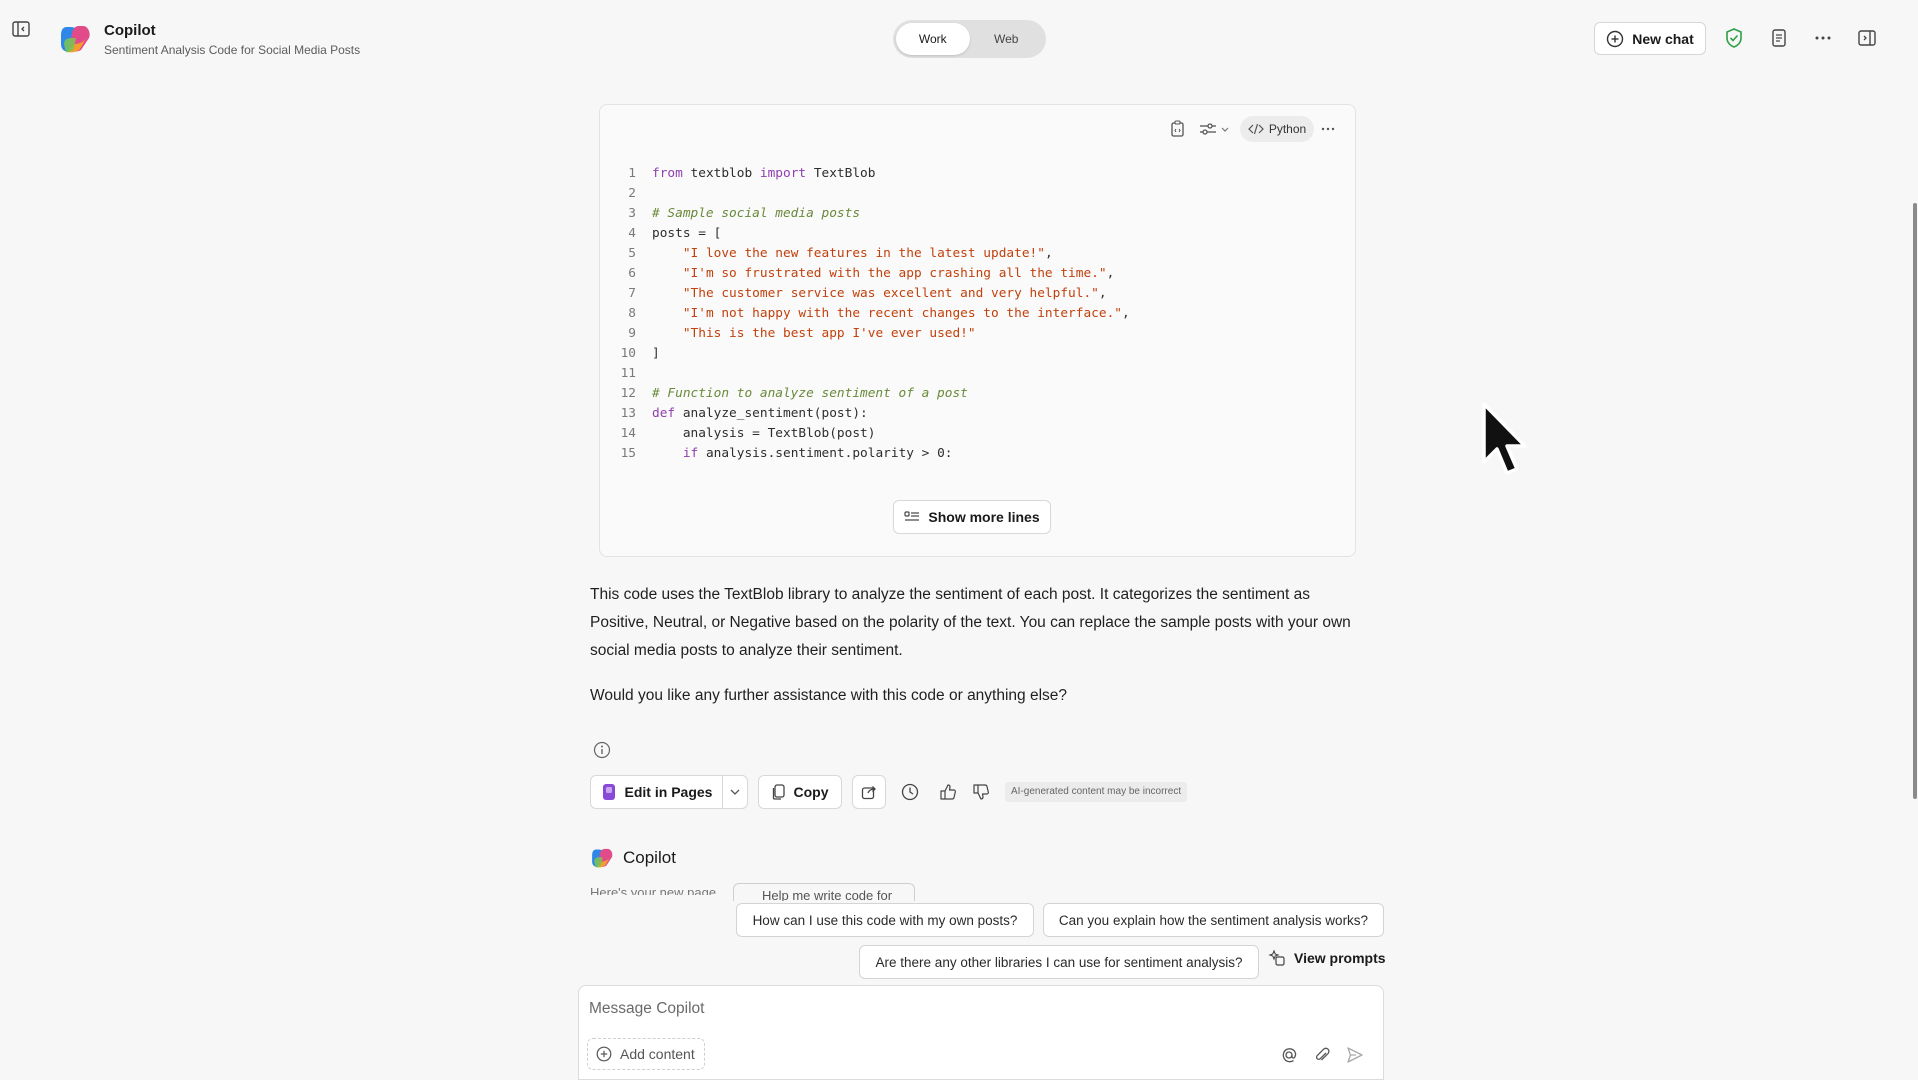 This screenshot has width=1918, height=1080. Describe the element at coordinates (825, 453) in the screenshot. I see `code-token: analysis.sentiment.polarity > 0:` at that location.